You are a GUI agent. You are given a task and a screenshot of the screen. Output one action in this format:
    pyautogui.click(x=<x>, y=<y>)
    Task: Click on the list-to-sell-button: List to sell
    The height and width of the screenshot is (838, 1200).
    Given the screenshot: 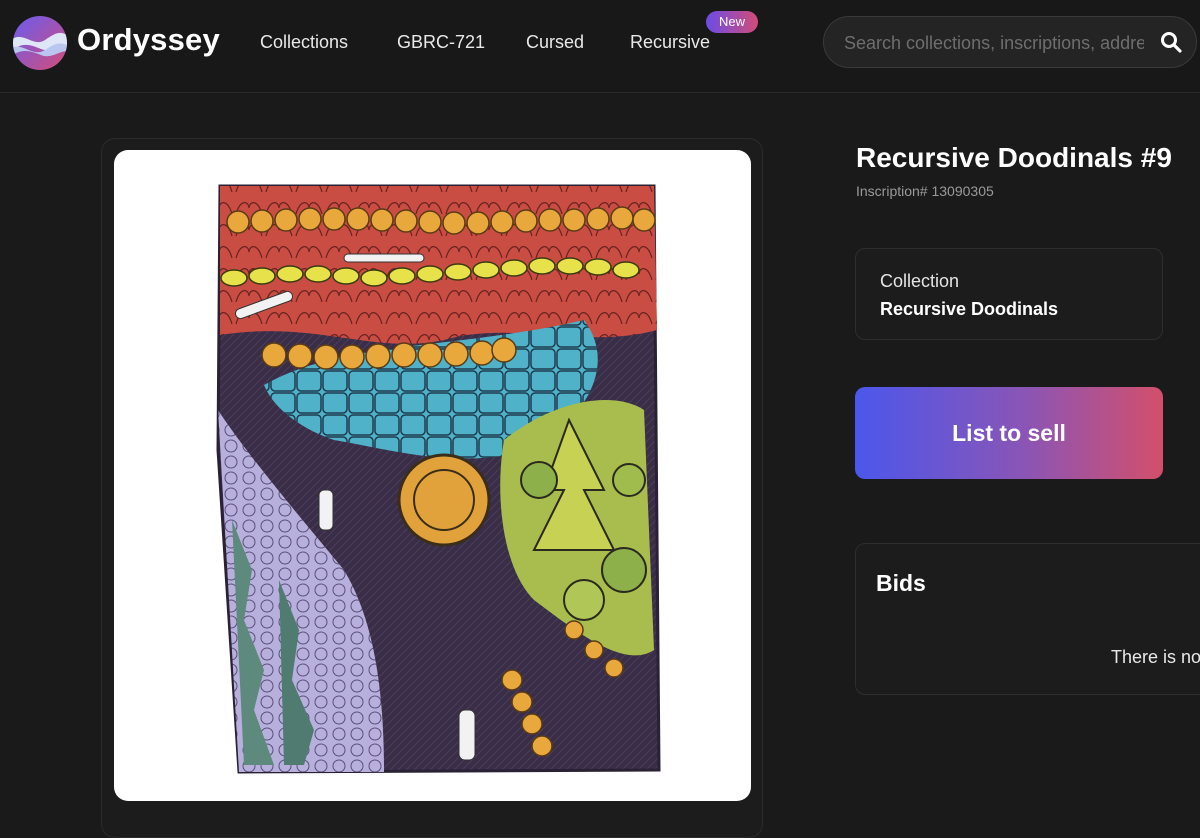 What is the action you would take?
    pyautogui.click(x=1009, y=433)
    